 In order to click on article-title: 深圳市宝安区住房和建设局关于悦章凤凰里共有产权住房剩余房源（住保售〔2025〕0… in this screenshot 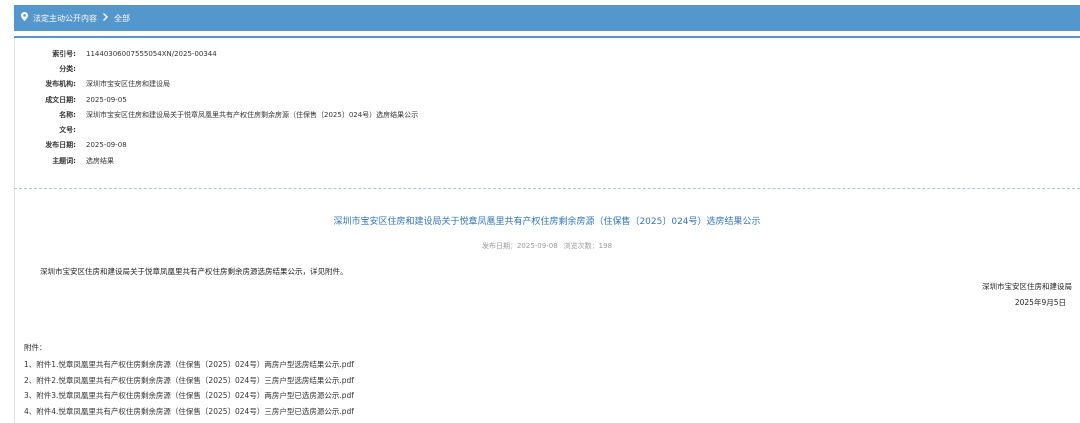, I will do `click(547, 222)`.